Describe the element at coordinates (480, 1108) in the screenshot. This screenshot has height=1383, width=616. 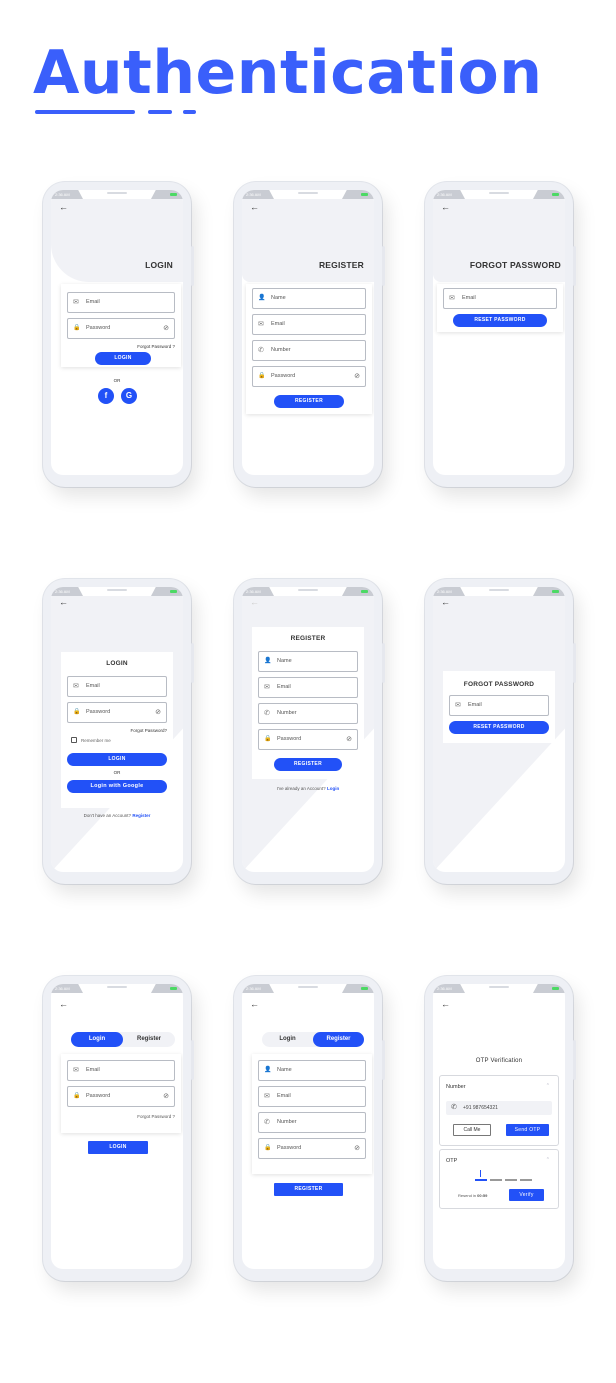
I see `phone-value: +91 987654321` at that location.